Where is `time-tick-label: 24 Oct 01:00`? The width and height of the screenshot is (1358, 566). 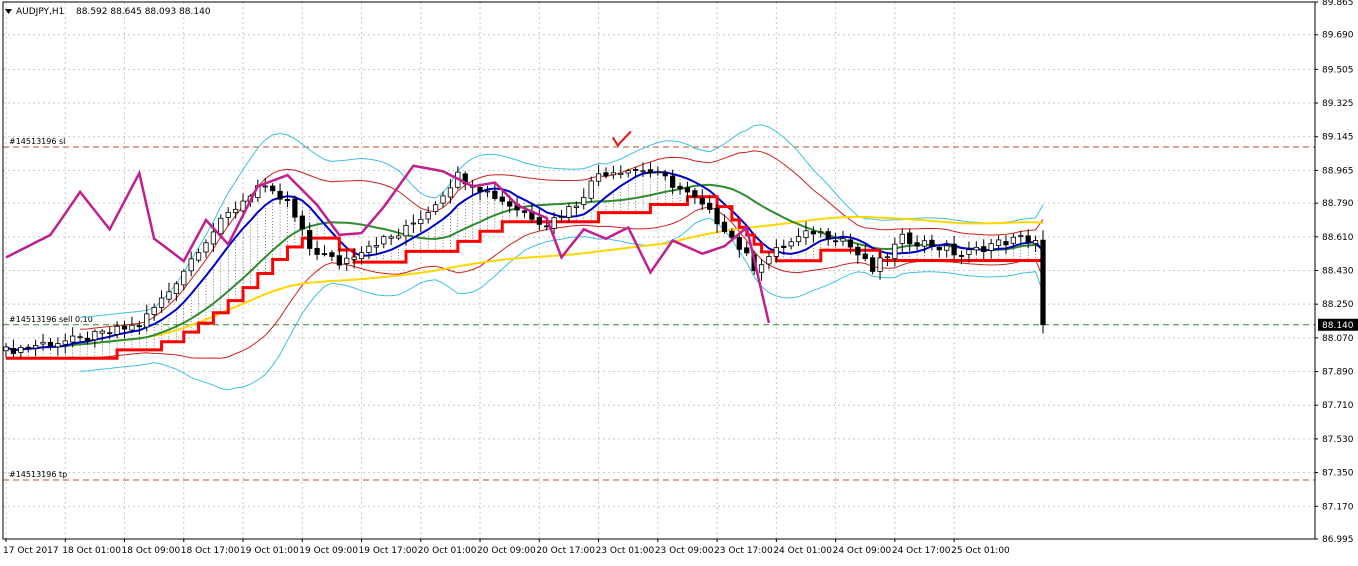 time-tick-label: 24 Oct 01:00 is located at coordinates (802, 551).